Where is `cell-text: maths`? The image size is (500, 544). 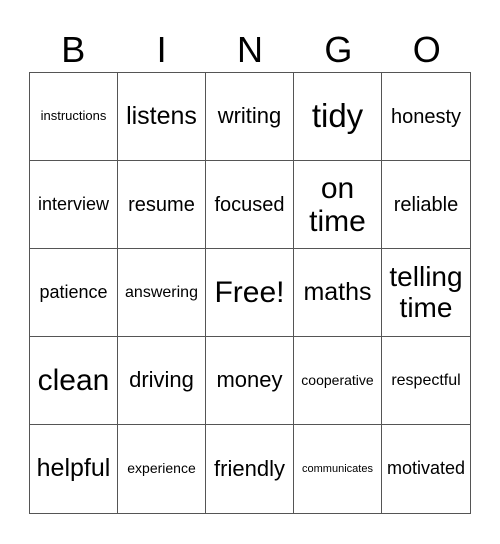
cell-text: maths is located at coordinates (337, 291).